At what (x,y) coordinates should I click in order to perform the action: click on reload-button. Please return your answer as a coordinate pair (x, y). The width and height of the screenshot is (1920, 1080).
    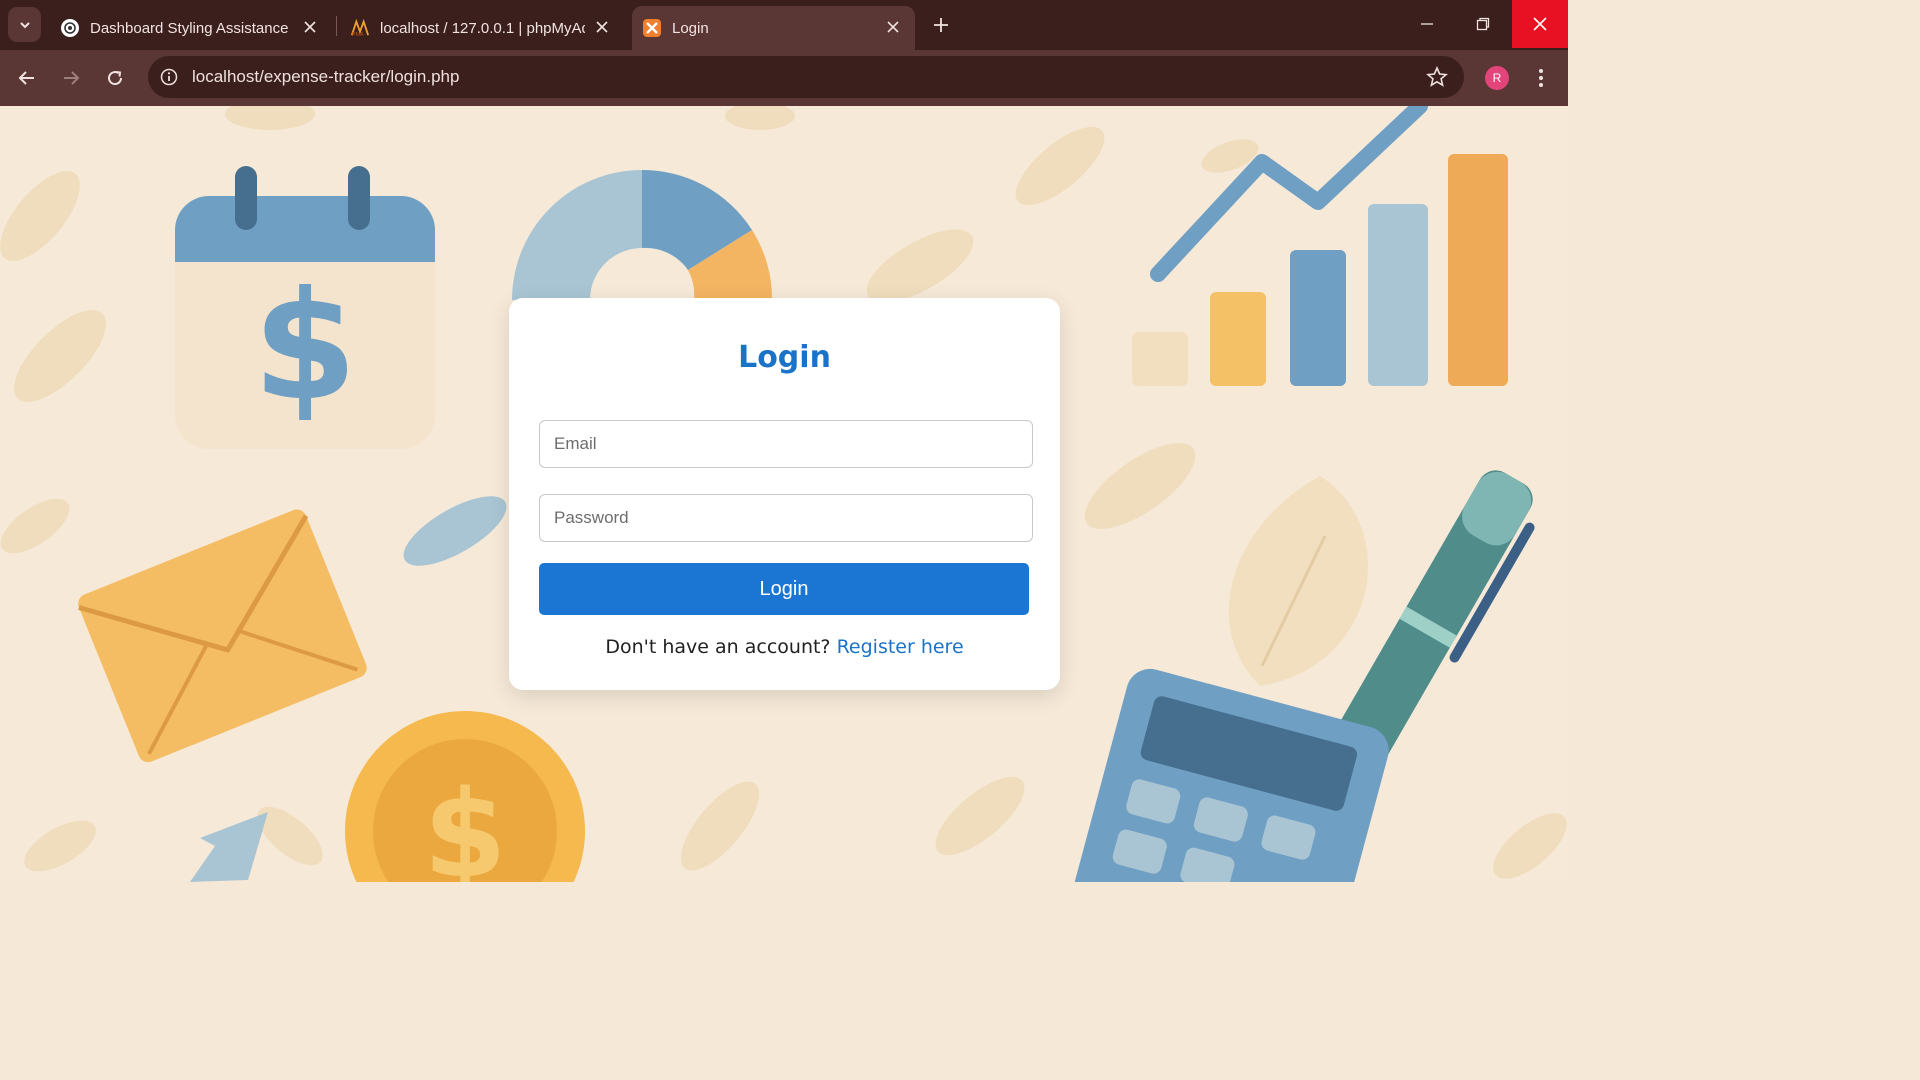
    Looking at the image, I should click on (115, 78).